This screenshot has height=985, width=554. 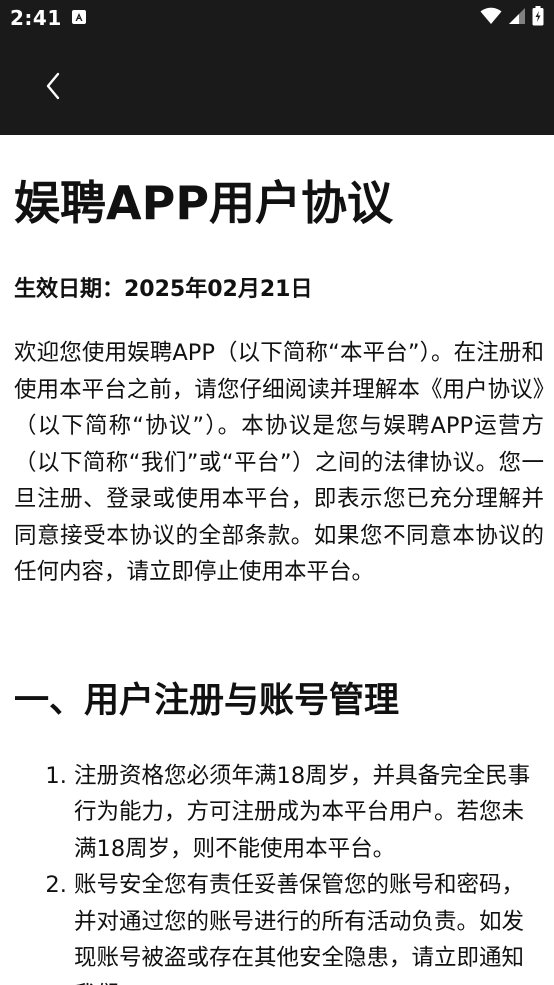 What do you see at coordinates (277, 85) in the screenshot?
I see `app-bar` at bounding box center [277, 85].